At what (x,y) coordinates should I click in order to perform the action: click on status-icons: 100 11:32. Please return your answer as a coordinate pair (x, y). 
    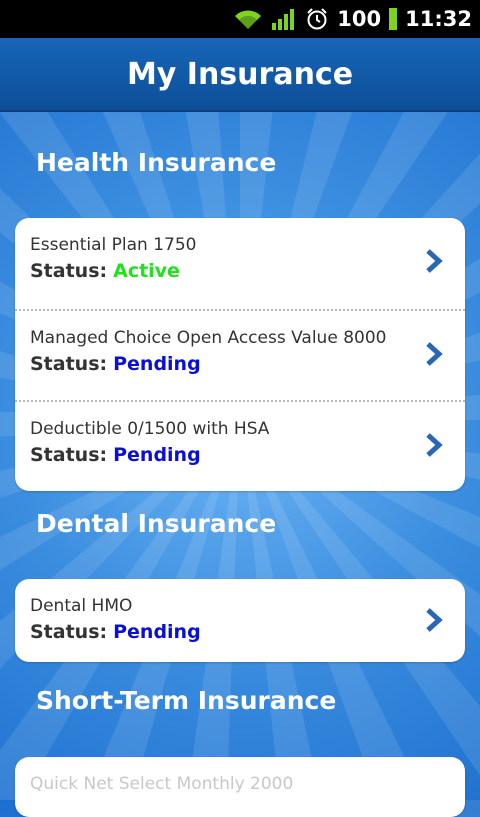
    Looking at the image, I should click on (352, 19).